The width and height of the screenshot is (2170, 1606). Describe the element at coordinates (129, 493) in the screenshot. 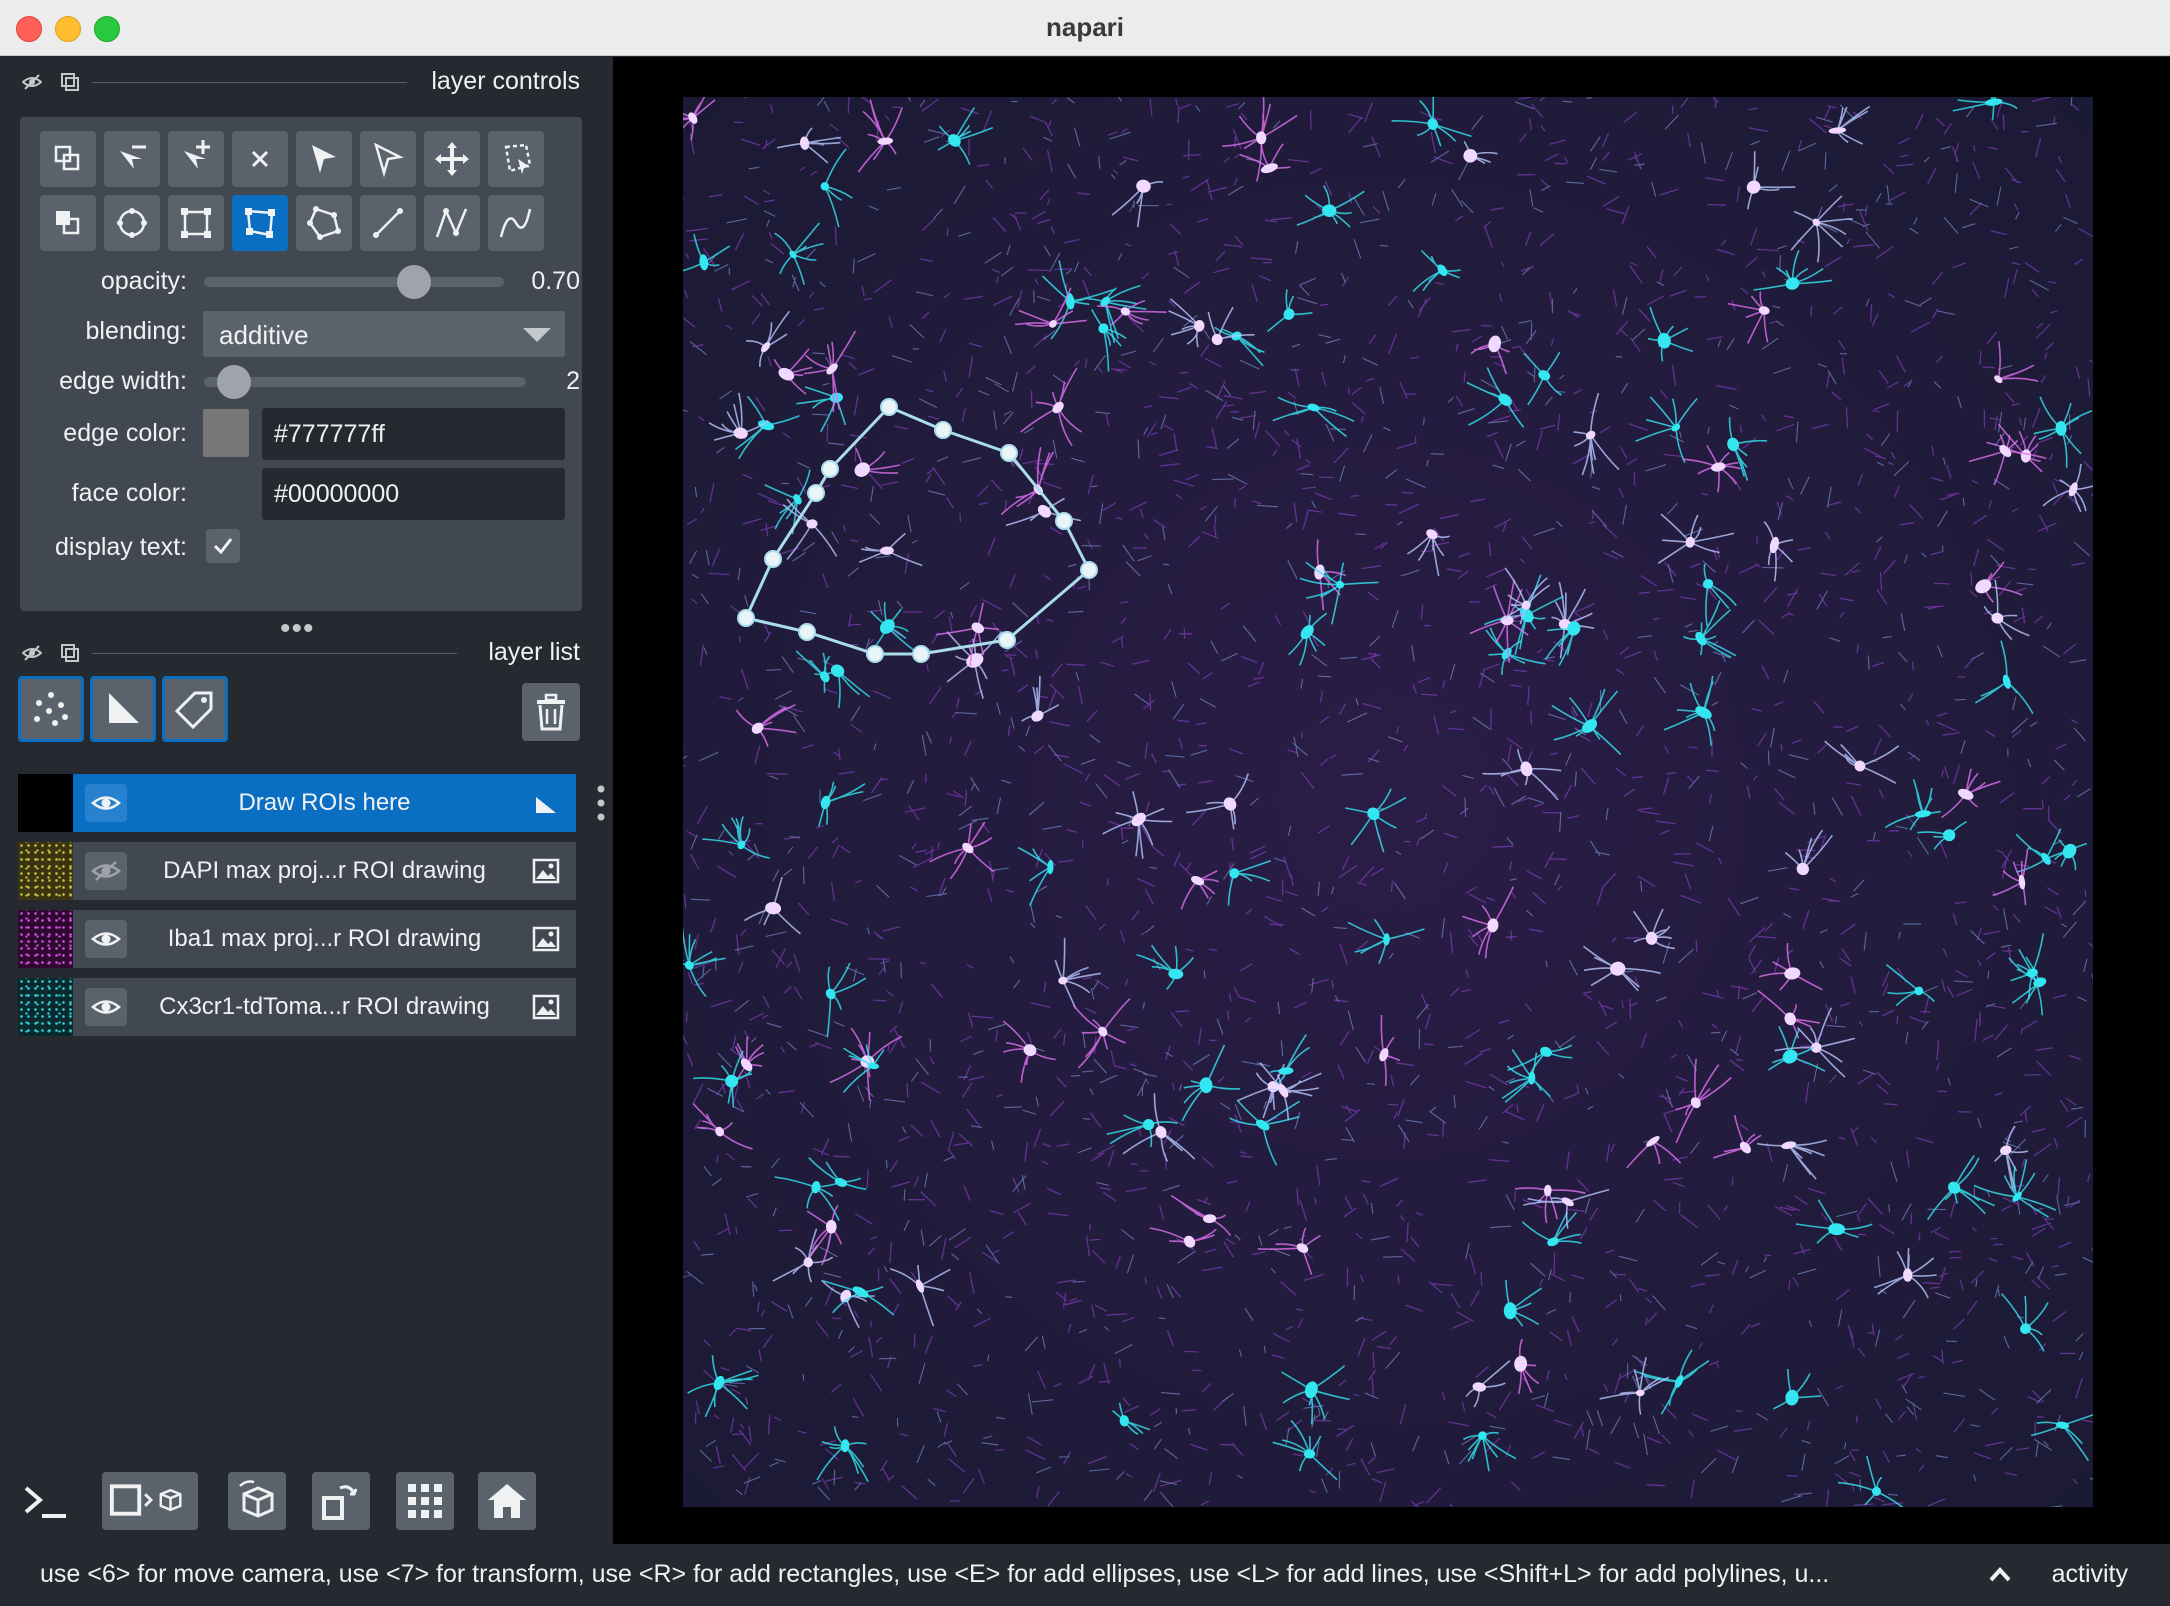

I see `face-color-label: face color:` at that location.